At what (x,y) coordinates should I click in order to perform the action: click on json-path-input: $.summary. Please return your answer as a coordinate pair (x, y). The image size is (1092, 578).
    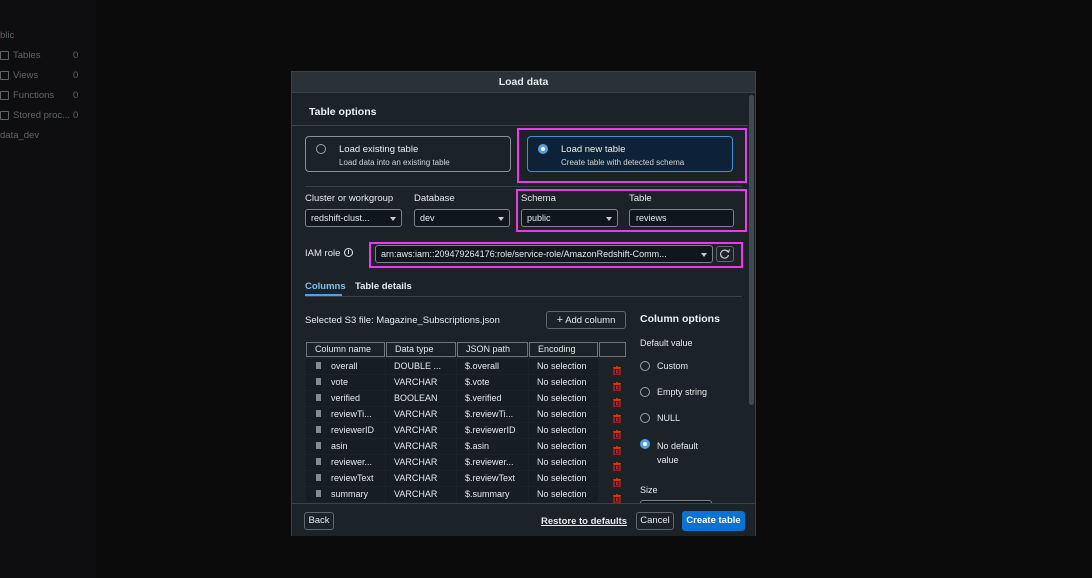
    Looking at the image, I should click on (496, 494).